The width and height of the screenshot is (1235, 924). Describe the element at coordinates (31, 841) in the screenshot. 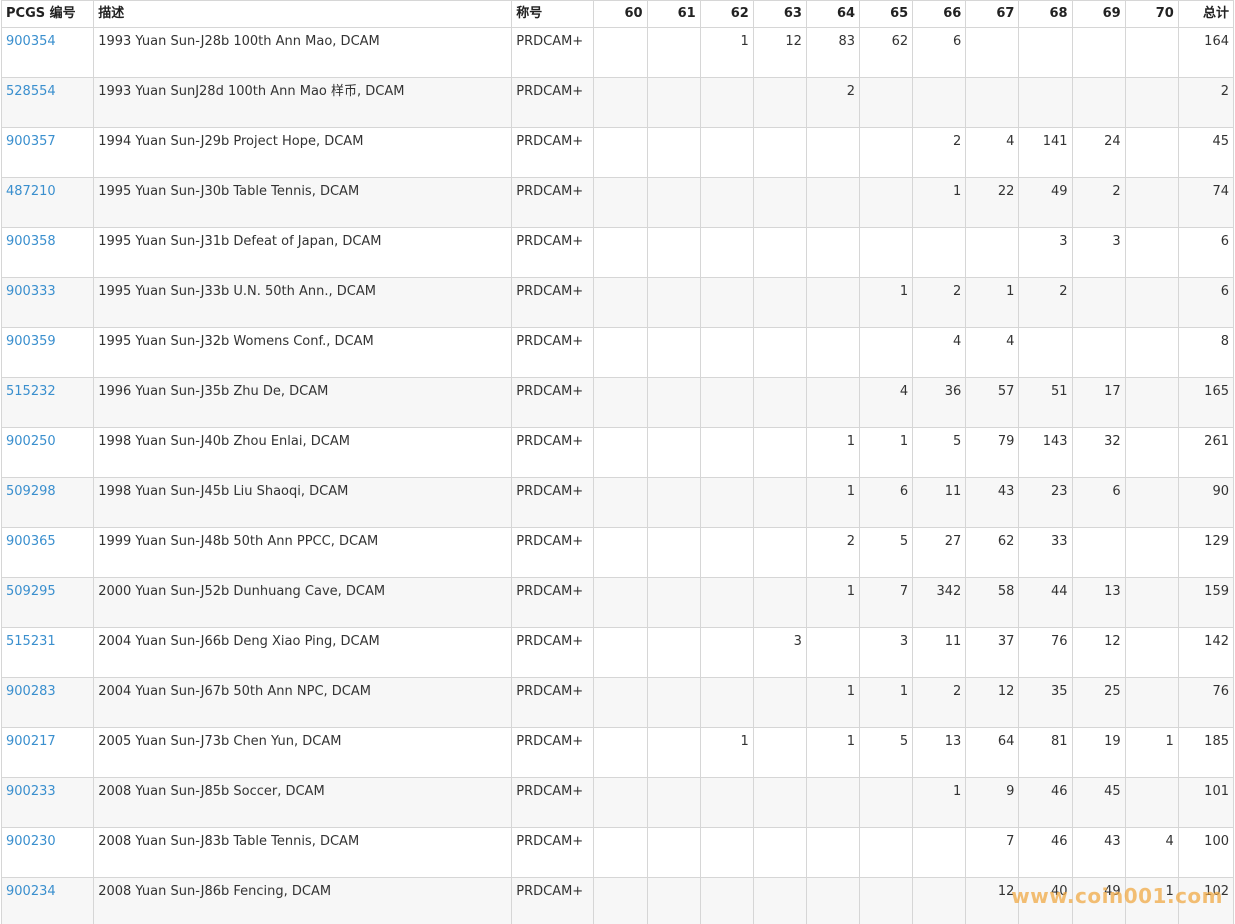

I see `pcgs-number-link: 900230` at that location.